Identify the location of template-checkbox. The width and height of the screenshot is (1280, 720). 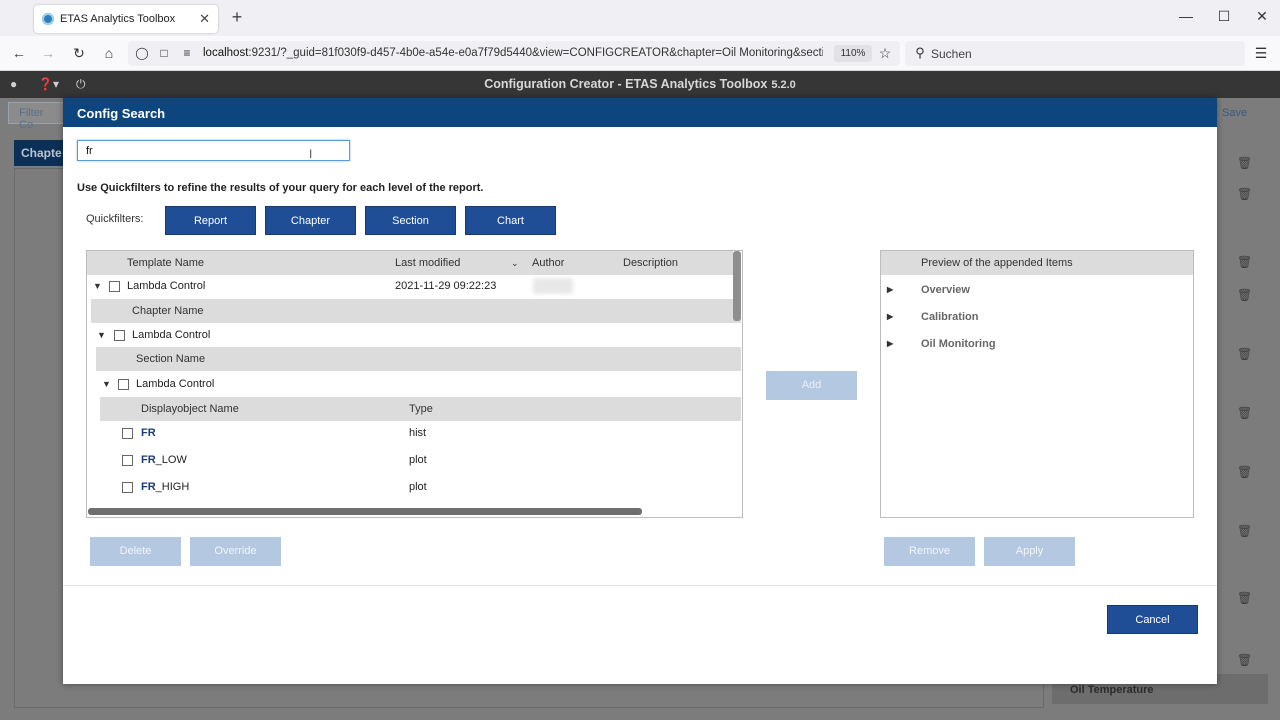
(114, 286).